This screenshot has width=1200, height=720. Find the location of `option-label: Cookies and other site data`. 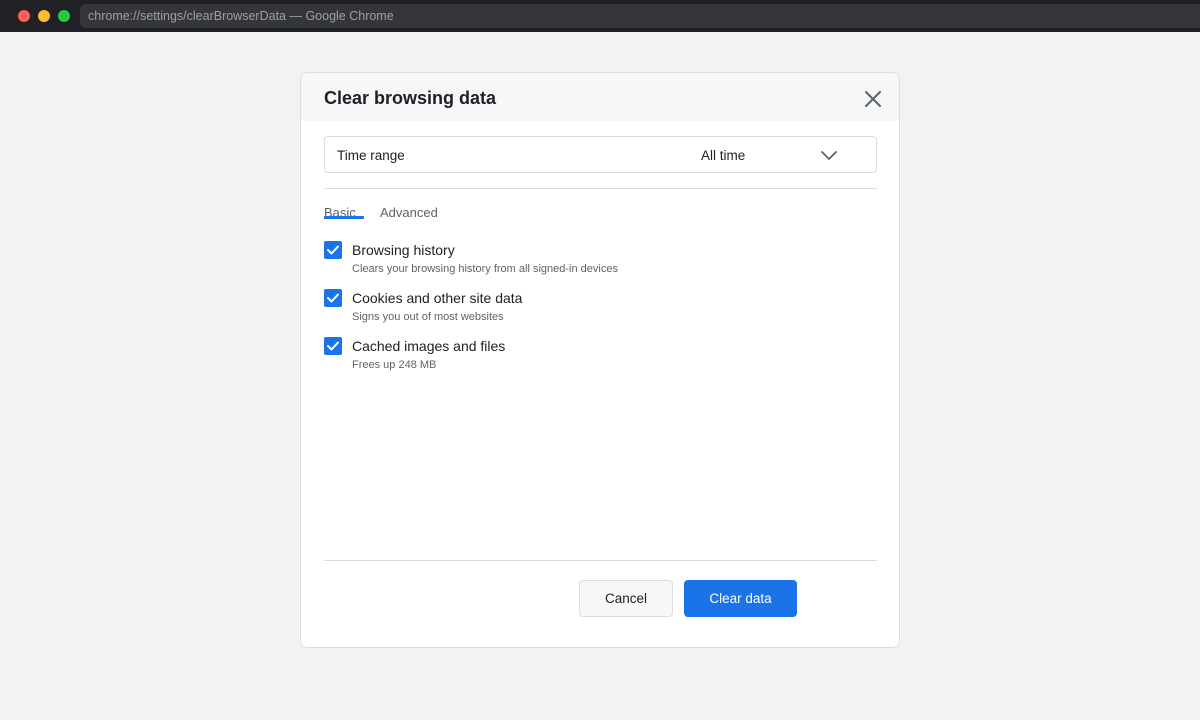

option-label: Cookies and other site data is located at coordinates (437, 298).